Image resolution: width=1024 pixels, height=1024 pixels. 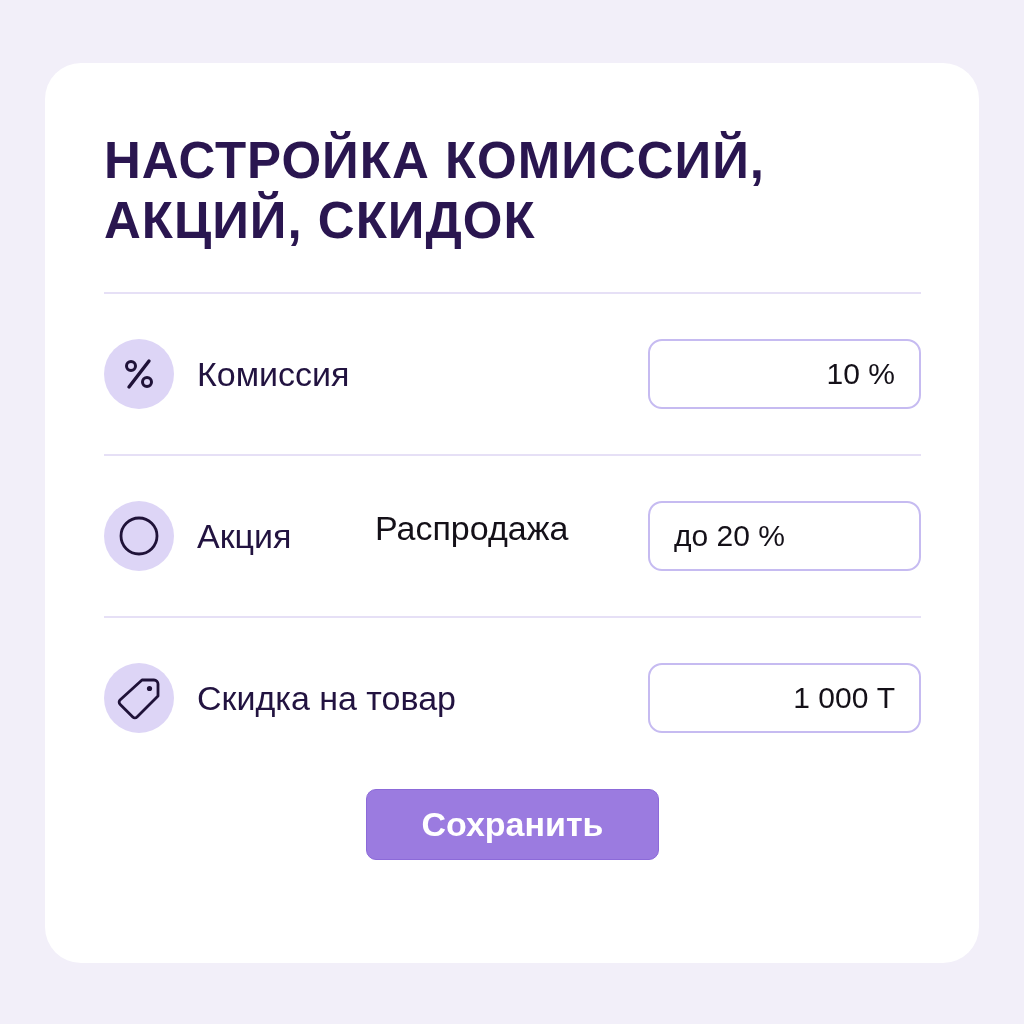 What do you see at coordinates (784, 374) in the screenshot?
I see `input-field: 10 %` at bounding box center [784, 374].